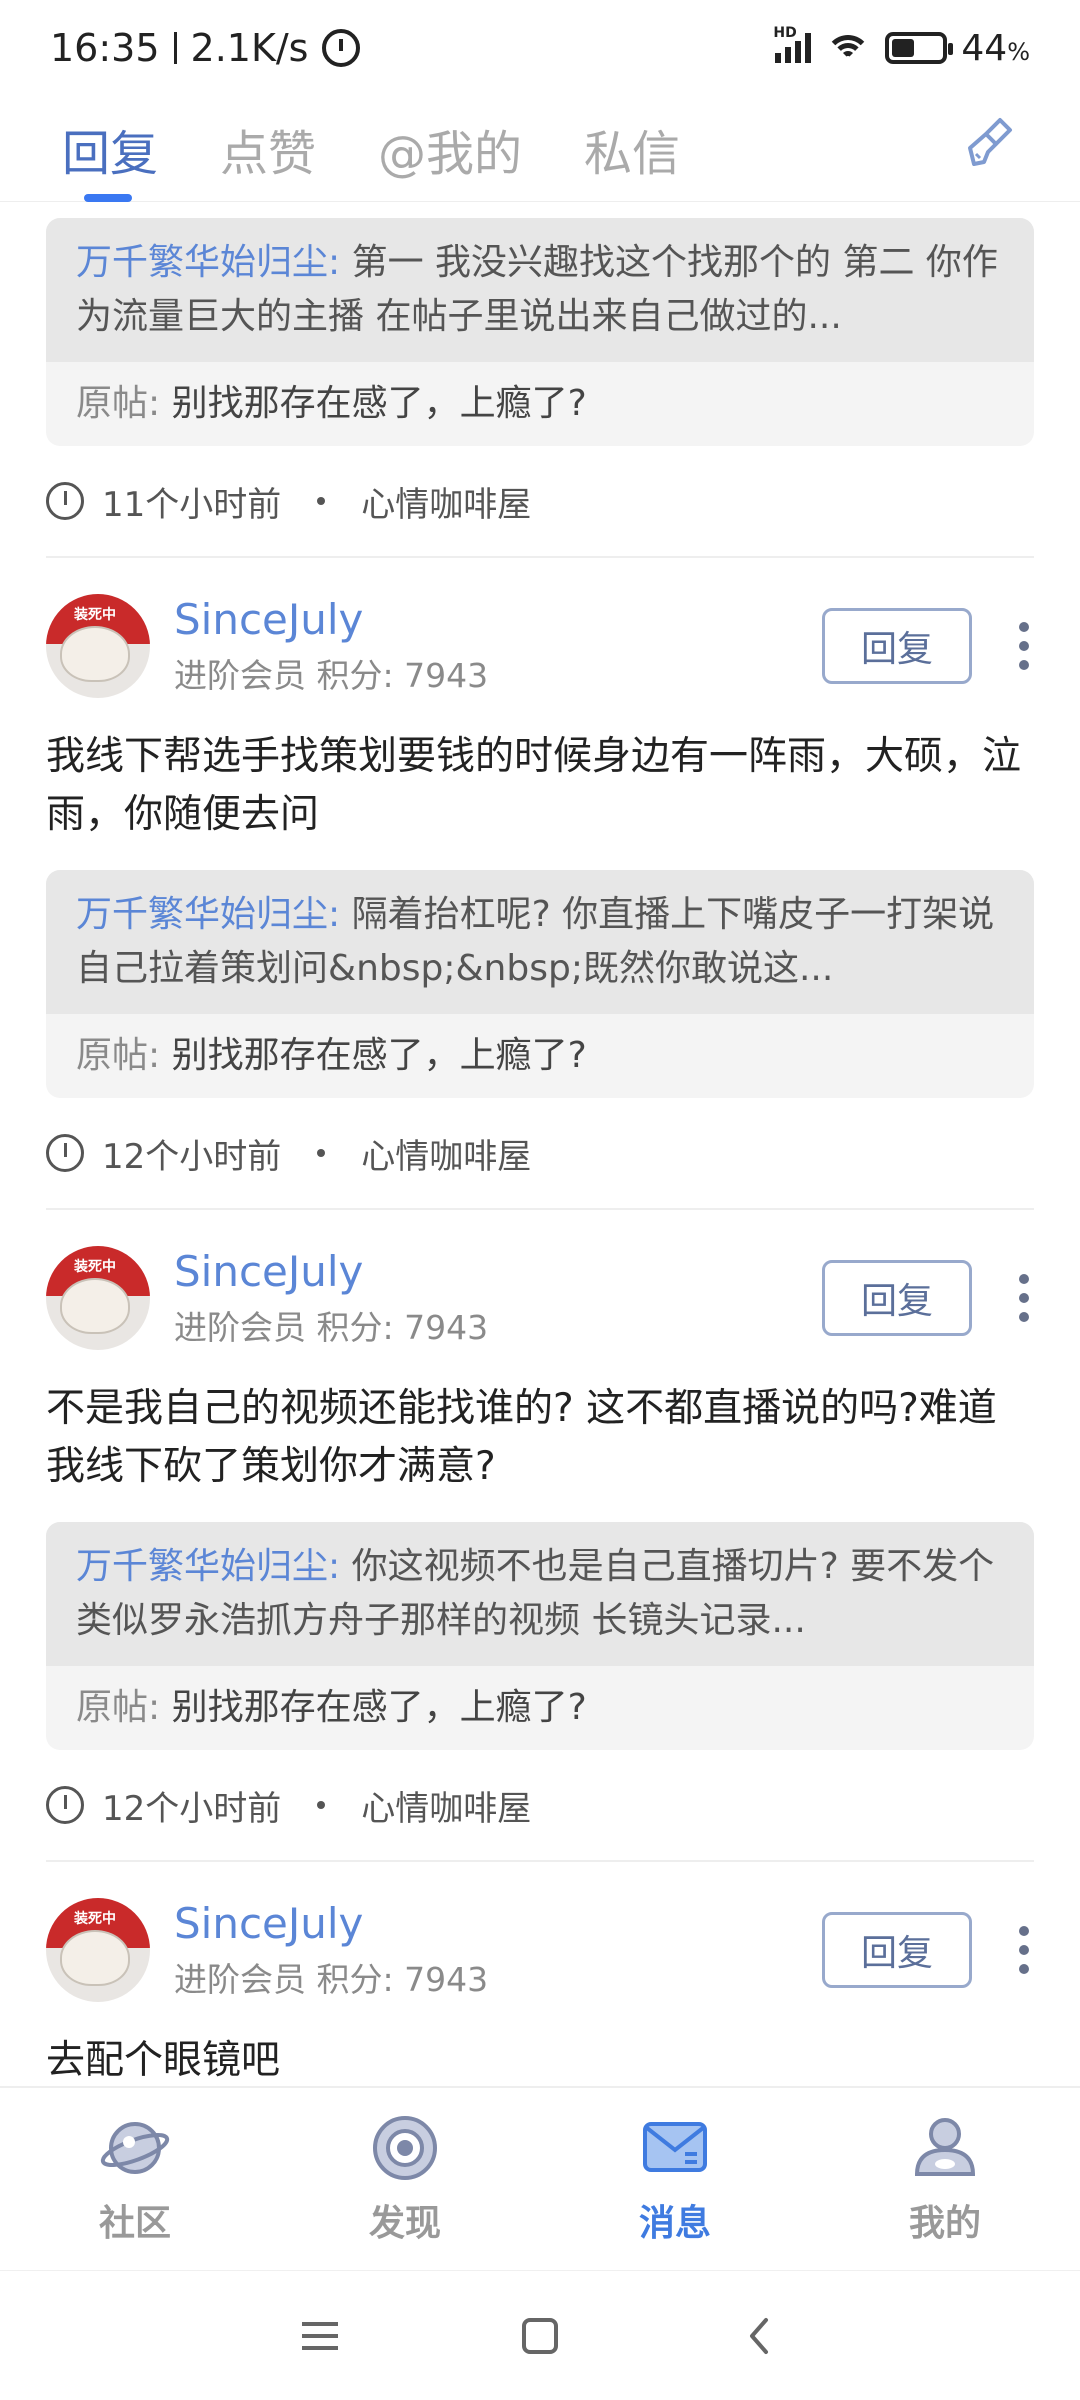  I want to click on nav-discover: 发现, so click(405, 2179).